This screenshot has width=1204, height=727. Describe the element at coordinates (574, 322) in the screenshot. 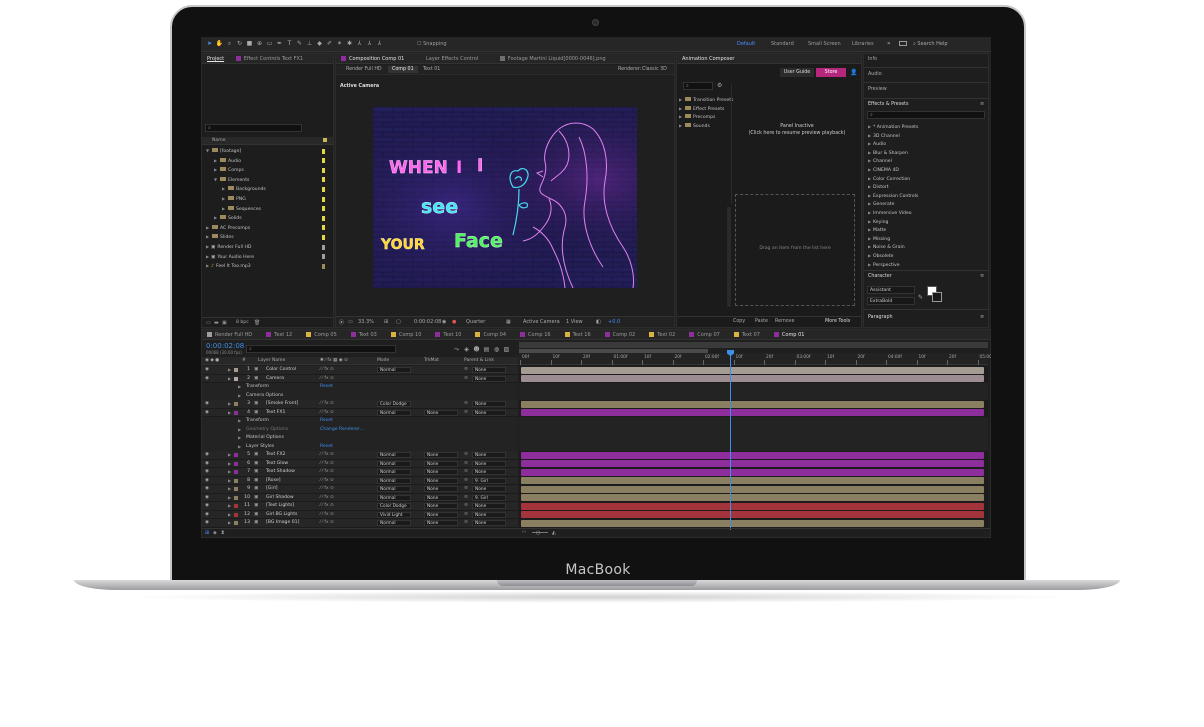

I see `view-layout-dropdown: 1 View` at that location.